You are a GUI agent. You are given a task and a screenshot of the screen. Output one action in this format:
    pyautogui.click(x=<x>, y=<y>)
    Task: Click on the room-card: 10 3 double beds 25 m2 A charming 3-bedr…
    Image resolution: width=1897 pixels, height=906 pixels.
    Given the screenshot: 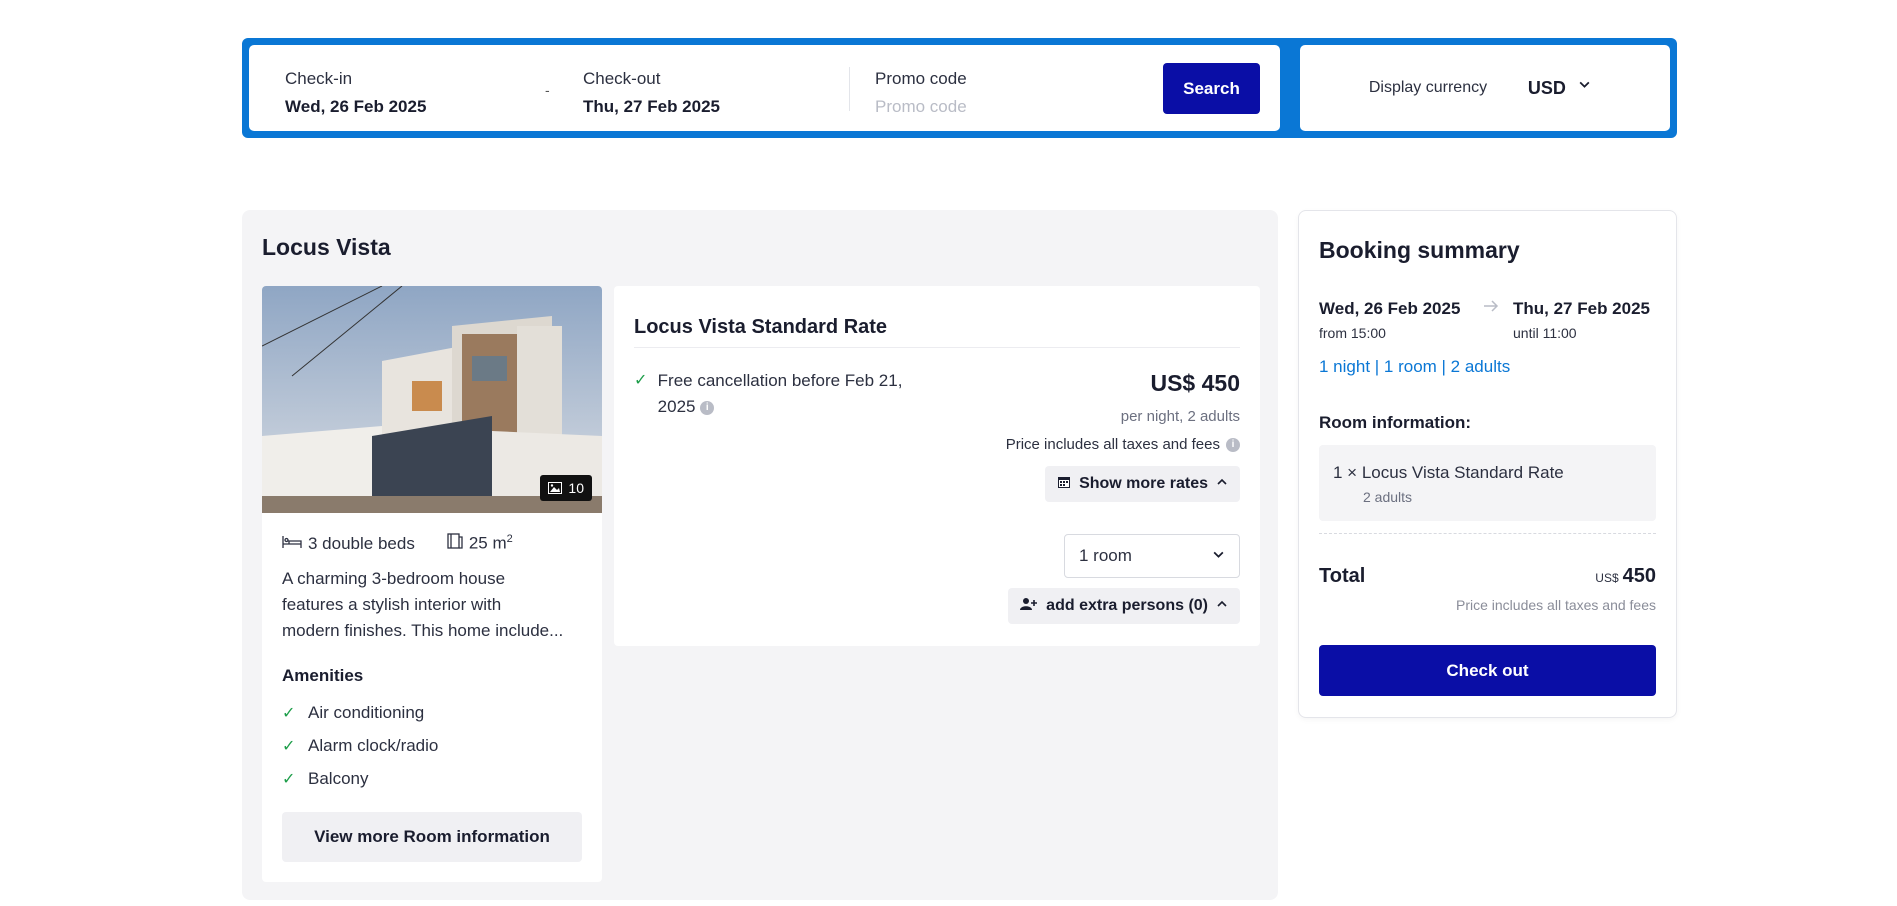 What is the action you would take?
    pyautogui.click(x=432, y=584)
    